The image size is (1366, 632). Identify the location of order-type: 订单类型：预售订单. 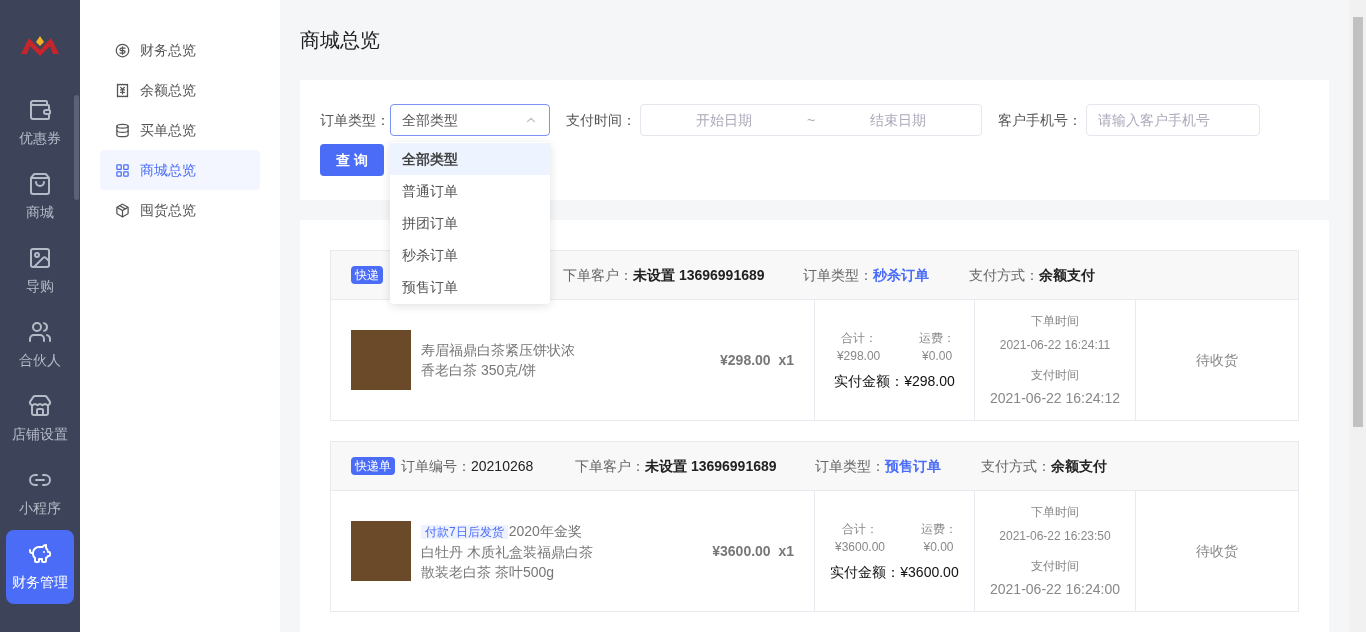
(878, 466).